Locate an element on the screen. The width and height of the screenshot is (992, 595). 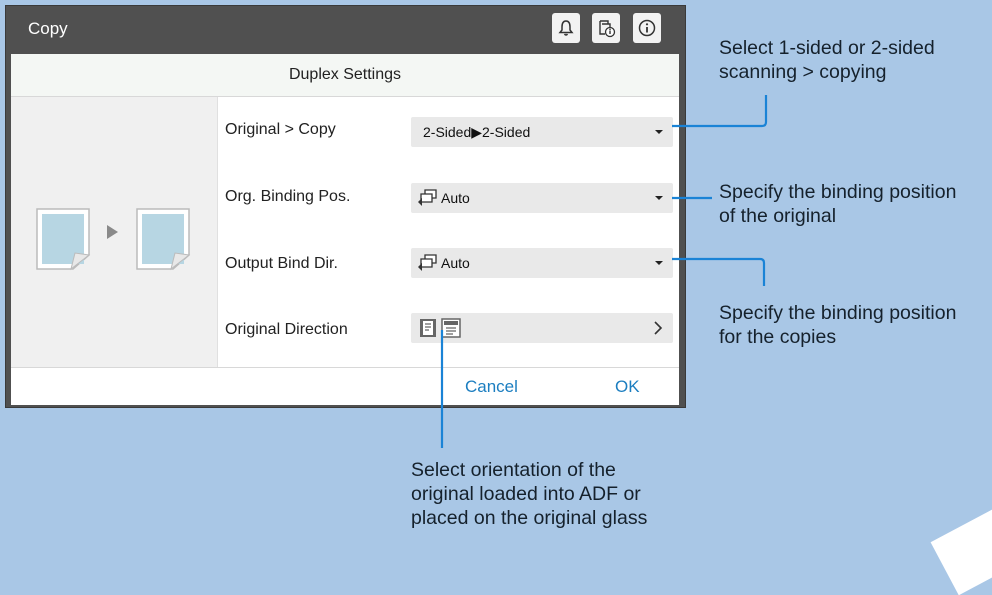
callout-text: original loaded into ADF or is located at coordinates (526, 494).